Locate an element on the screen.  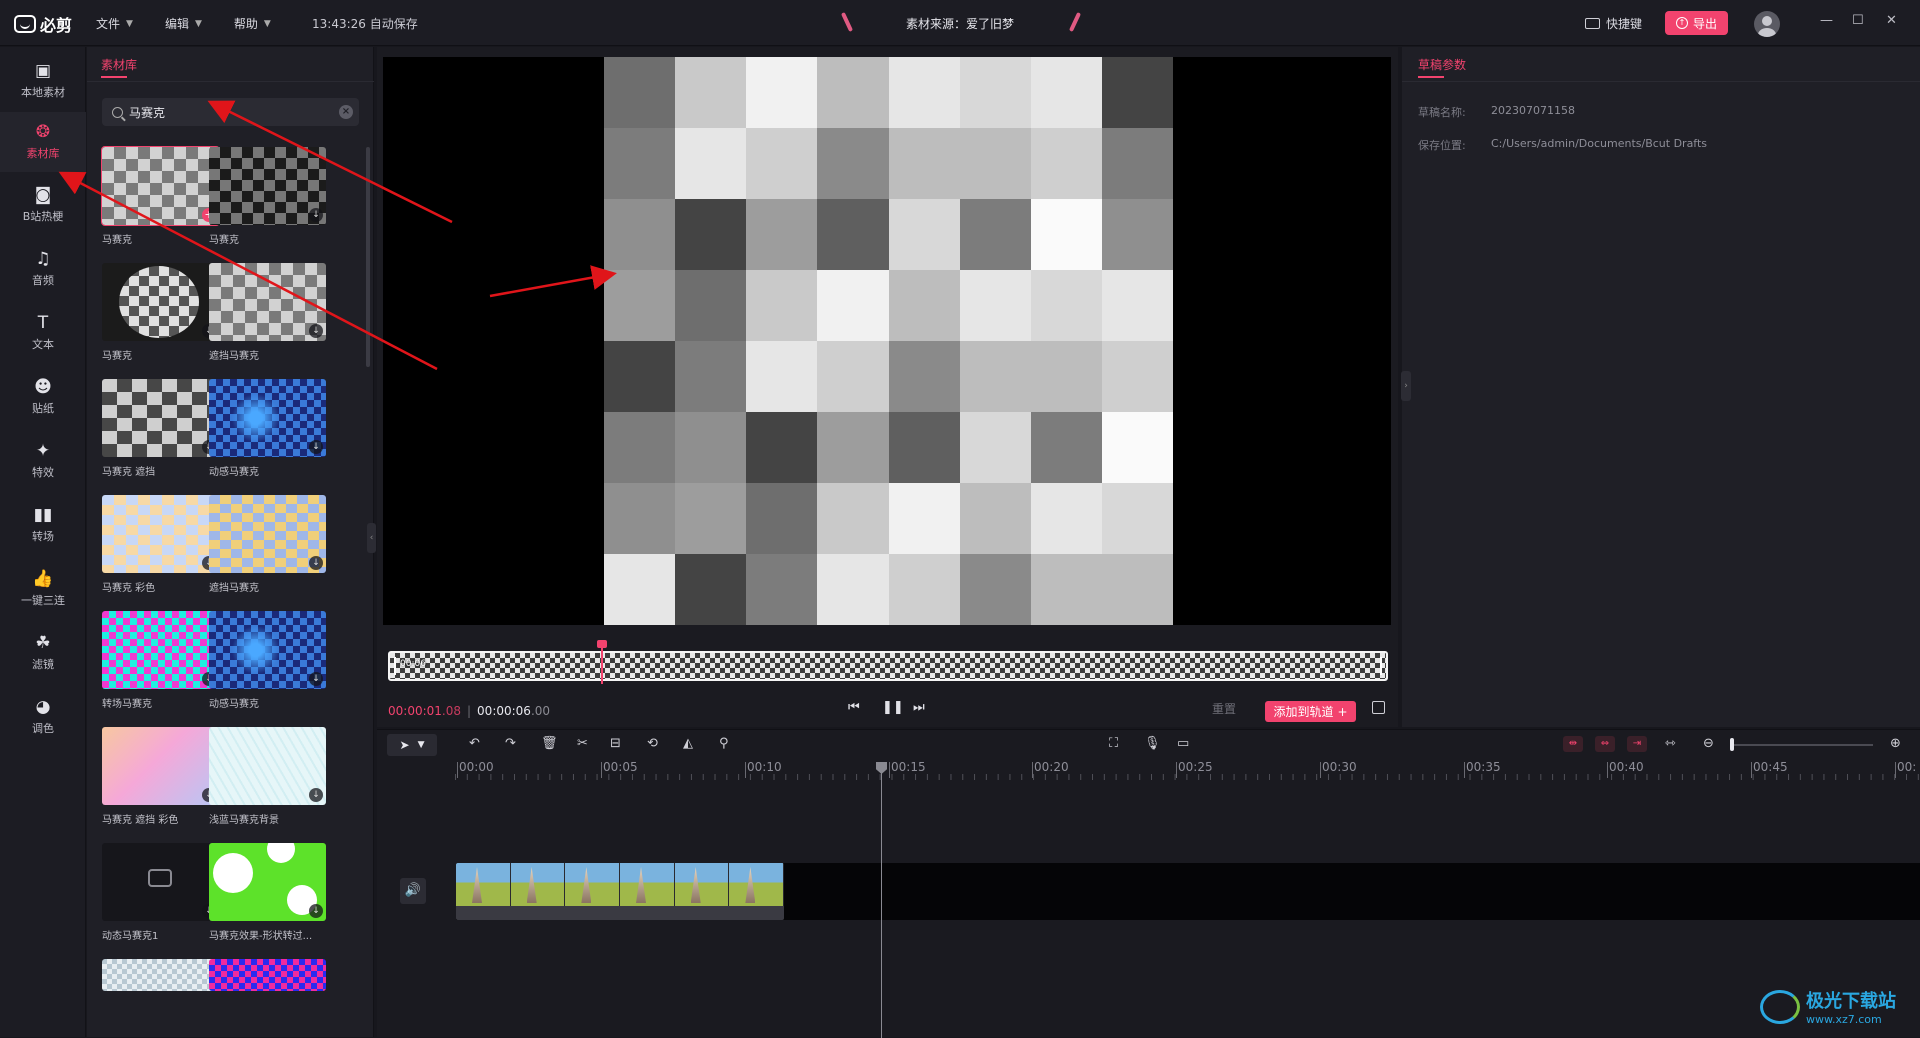
capture-icon: ⛶ is located at coordinates (1113, 743).